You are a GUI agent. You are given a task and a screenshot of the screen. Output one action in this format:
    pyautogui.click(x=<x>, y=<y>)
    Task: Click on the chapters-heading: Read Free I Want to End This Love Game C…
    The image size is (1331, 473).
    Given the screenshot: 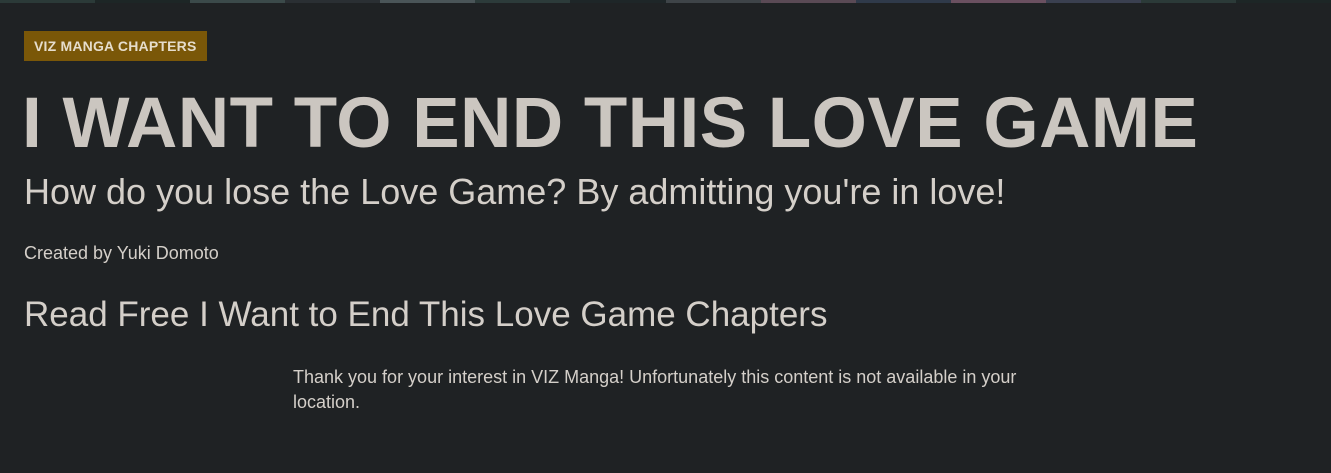 What is the action you would take?
    pyautogui.click(x=426, y=314)
    